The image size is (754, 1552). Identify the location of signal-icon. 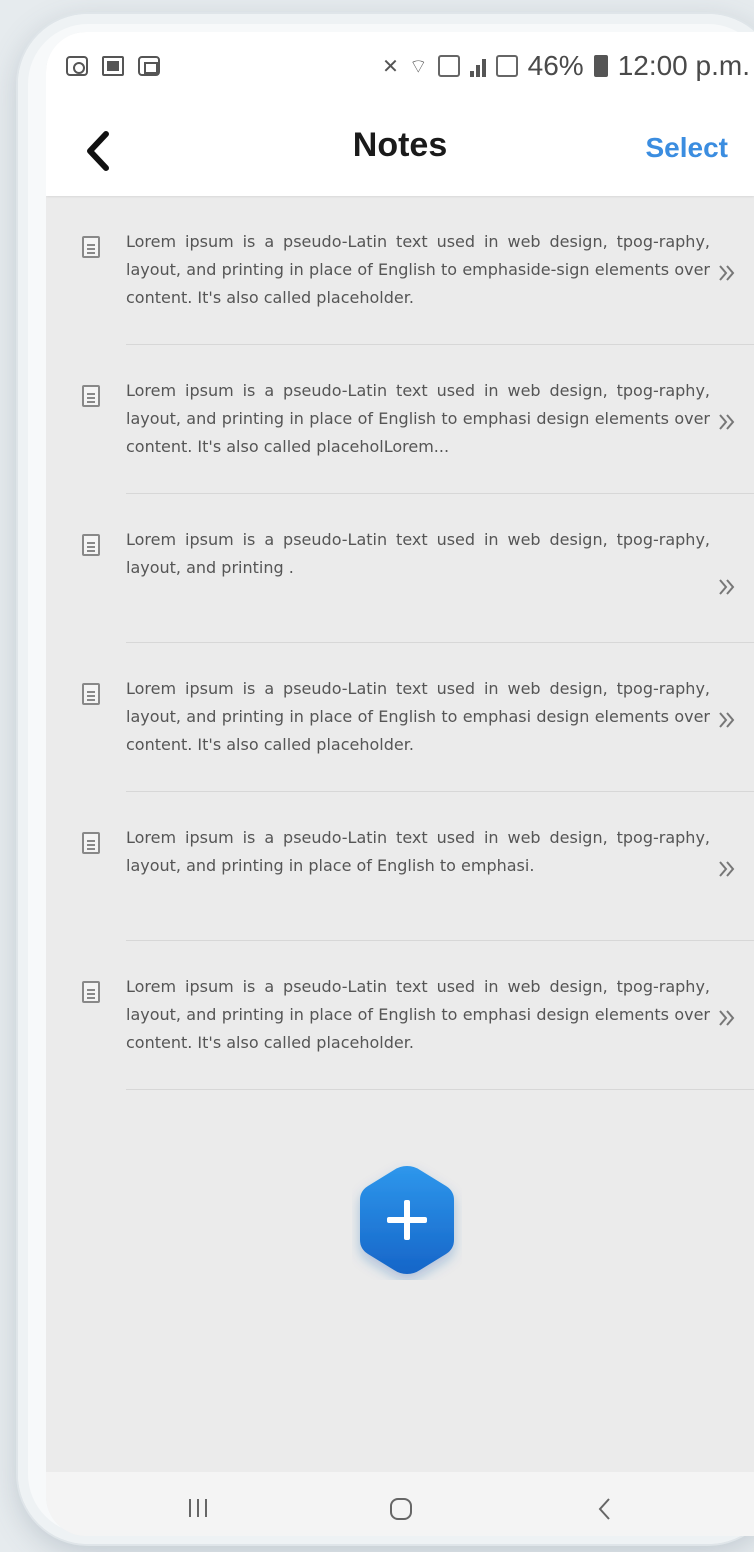
(477, 66).